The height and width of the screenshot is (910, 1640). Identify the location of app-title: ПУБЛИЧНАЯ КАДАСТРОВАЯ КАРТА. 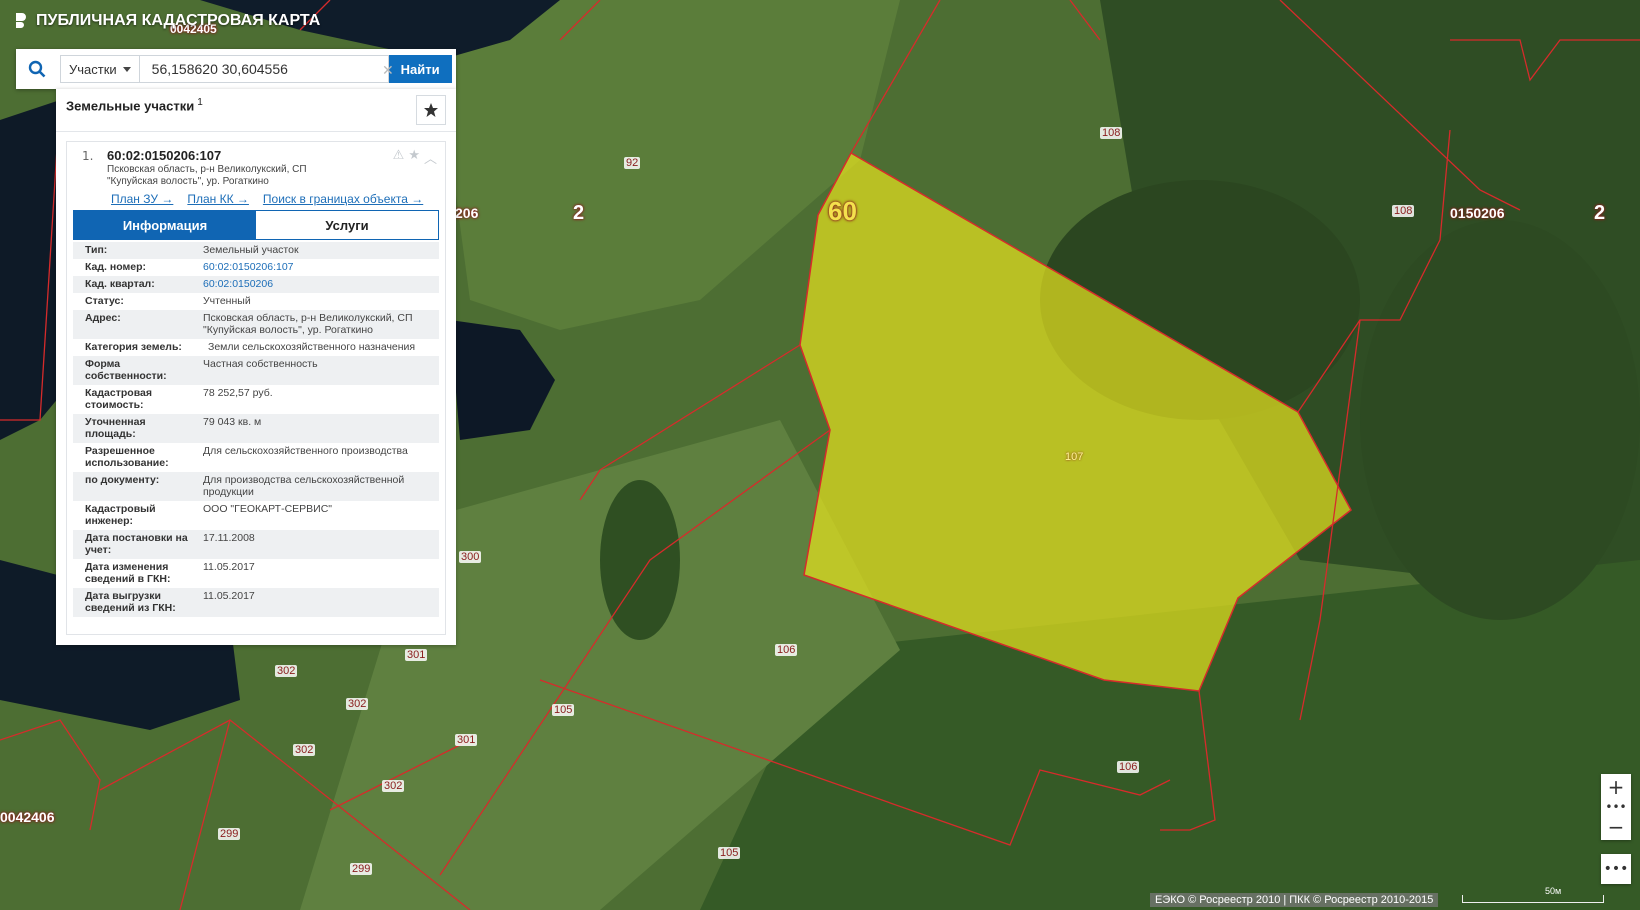
(178, 20).